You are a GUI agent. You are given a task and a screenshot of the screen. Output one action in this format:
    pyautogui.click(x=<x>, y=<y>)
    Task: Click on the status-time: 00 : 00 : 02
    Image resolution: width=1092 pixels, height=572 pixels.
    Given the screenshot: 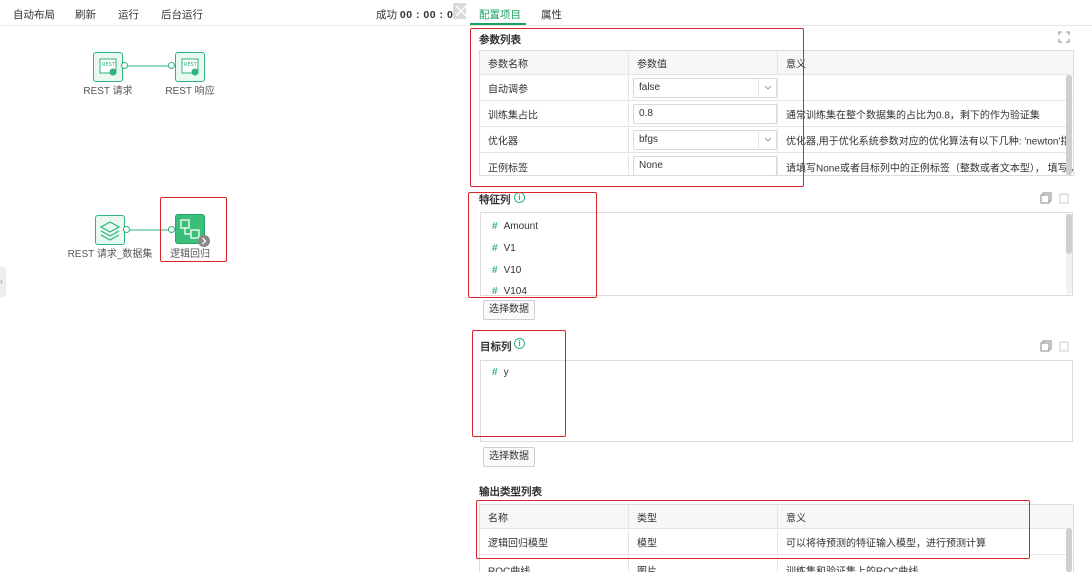 What is the action you would take?
    pyautogui.click(x=429, y=15)
    